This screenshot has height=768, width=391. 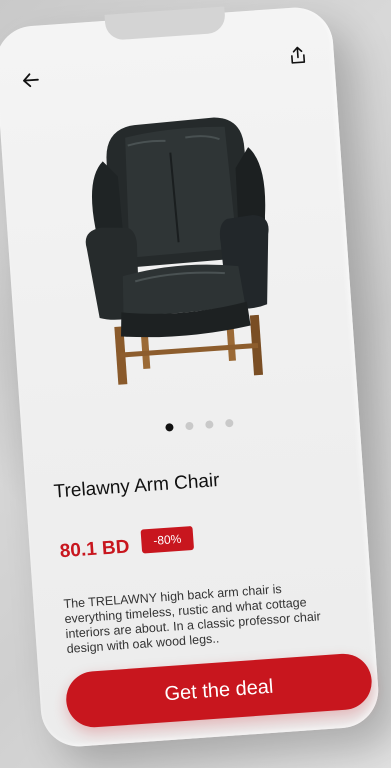 I want to click on product-price: 80.1 BD, so click(x=95, y=549).